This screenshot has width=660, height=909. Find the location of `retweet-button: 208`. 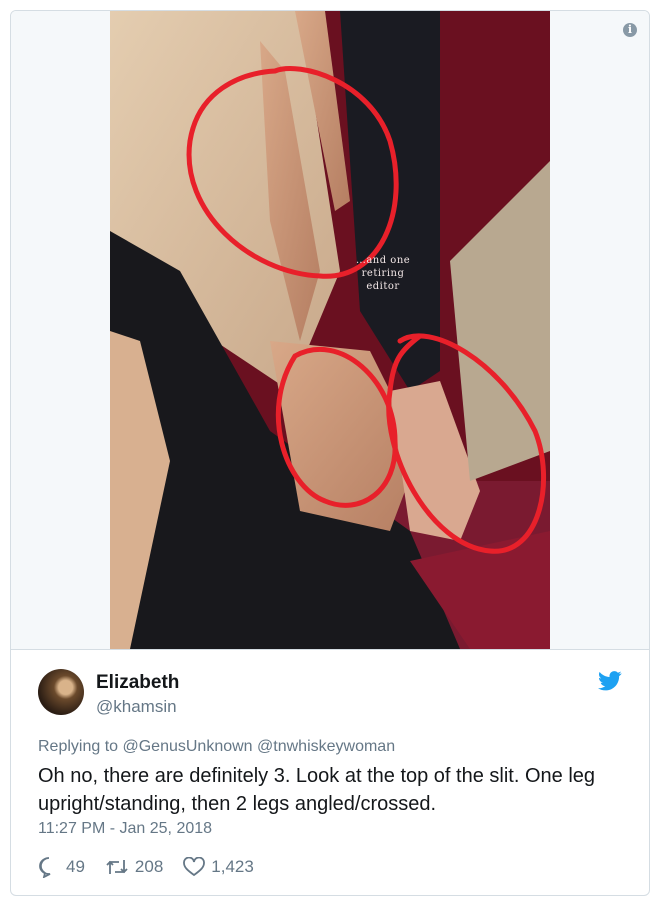

retweet-button: 208 is located at coordinates (134, 867).